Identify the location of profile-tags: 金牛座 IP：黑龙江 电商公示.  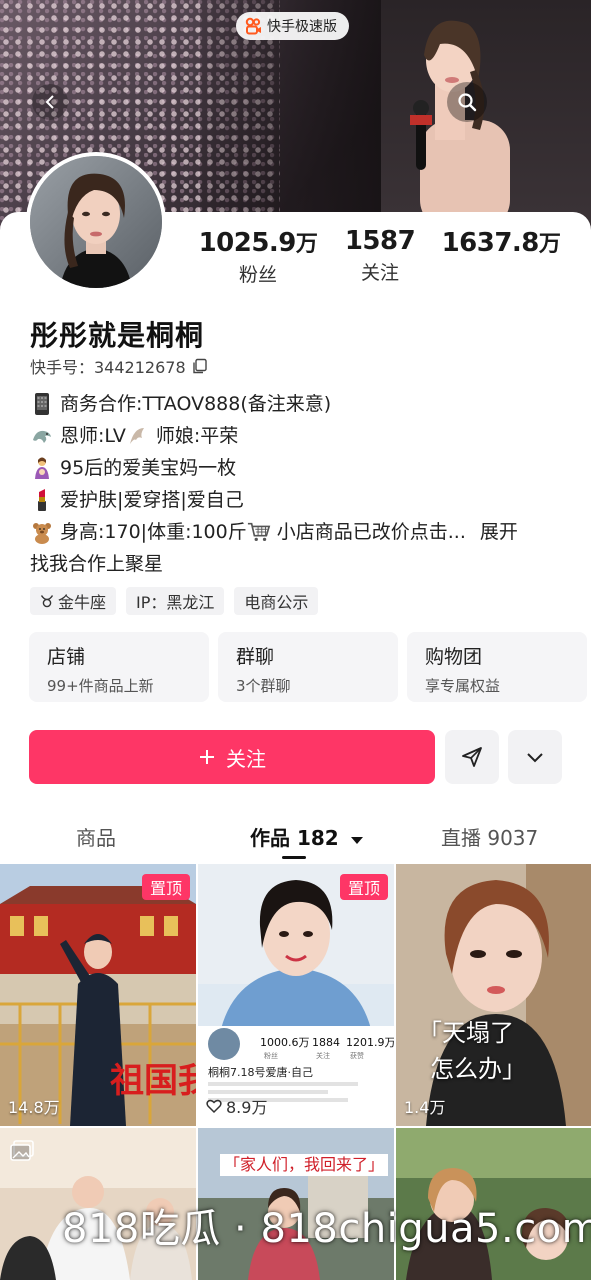
(174, 601).